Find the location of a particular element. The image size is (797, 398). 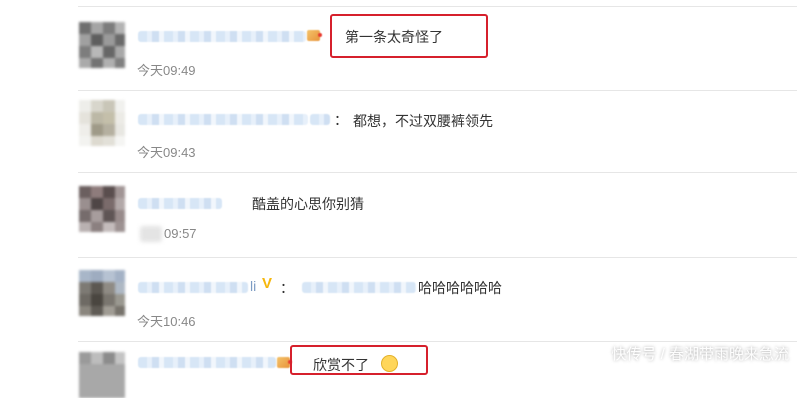

comment-time: 09:57 is located at coordinates (180, 233).